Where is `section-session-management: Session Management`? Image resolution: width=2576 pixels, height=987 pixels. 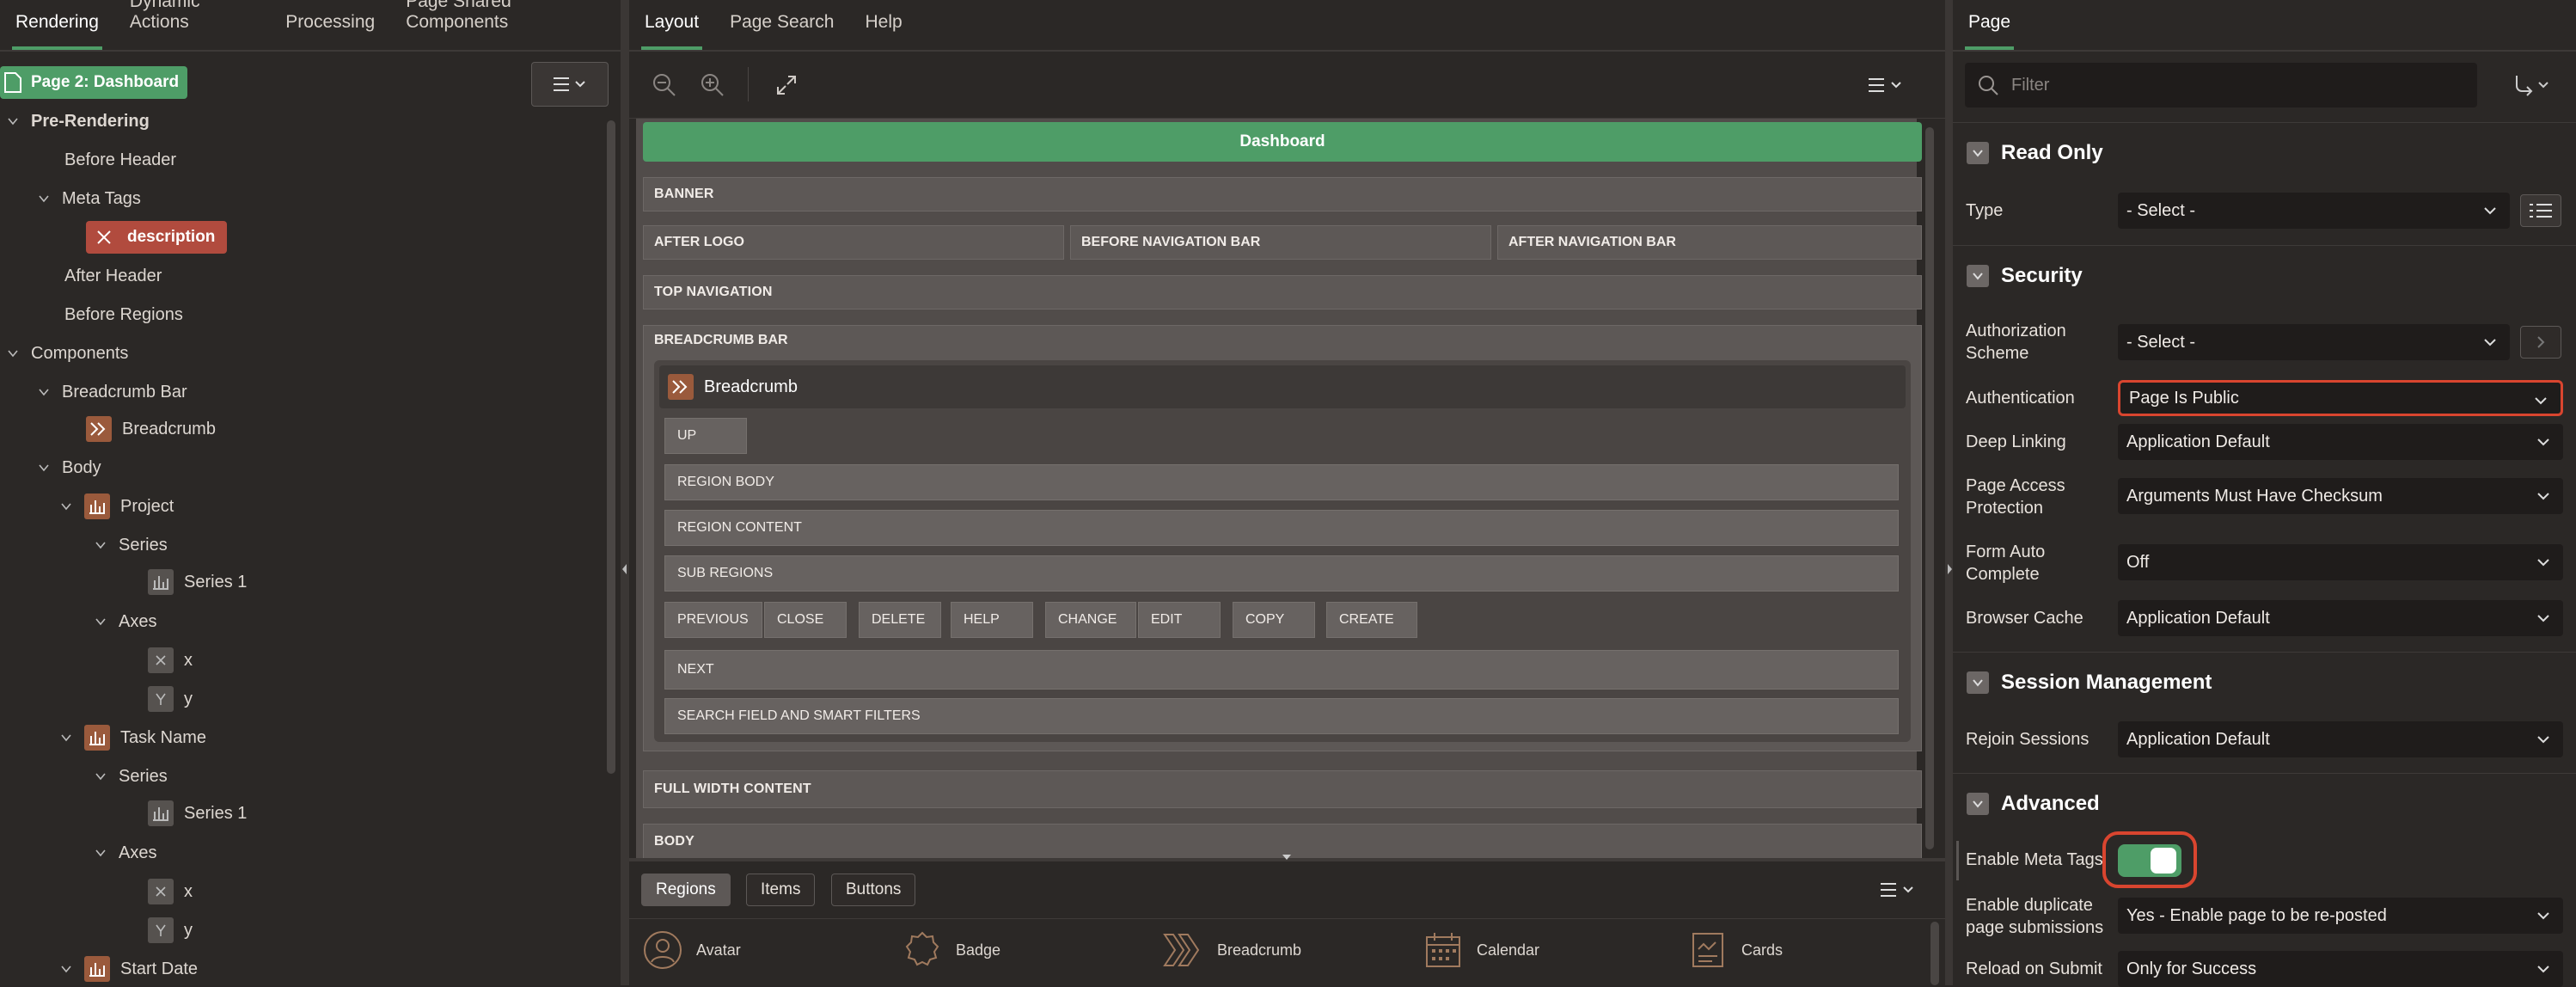
section-session-management: Session Management is located at coordinates (2264, 682).